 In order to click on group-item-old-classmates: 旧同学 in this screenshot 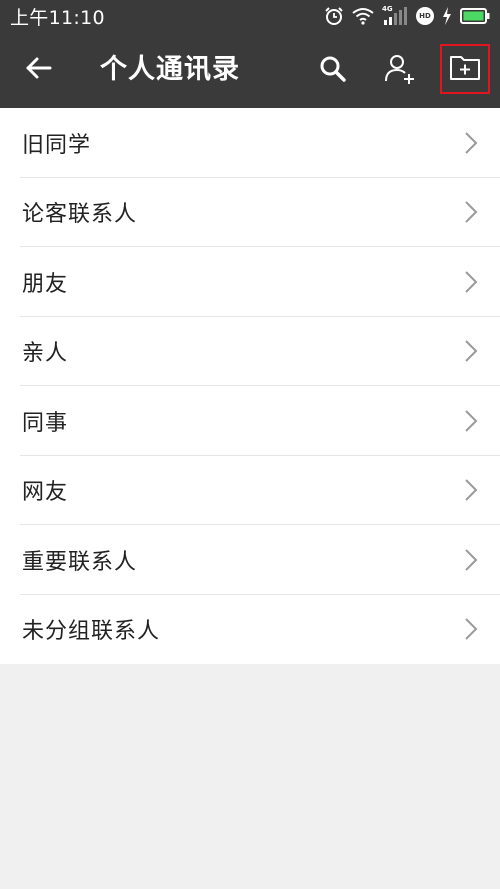, I will do `click(250, 143)`.